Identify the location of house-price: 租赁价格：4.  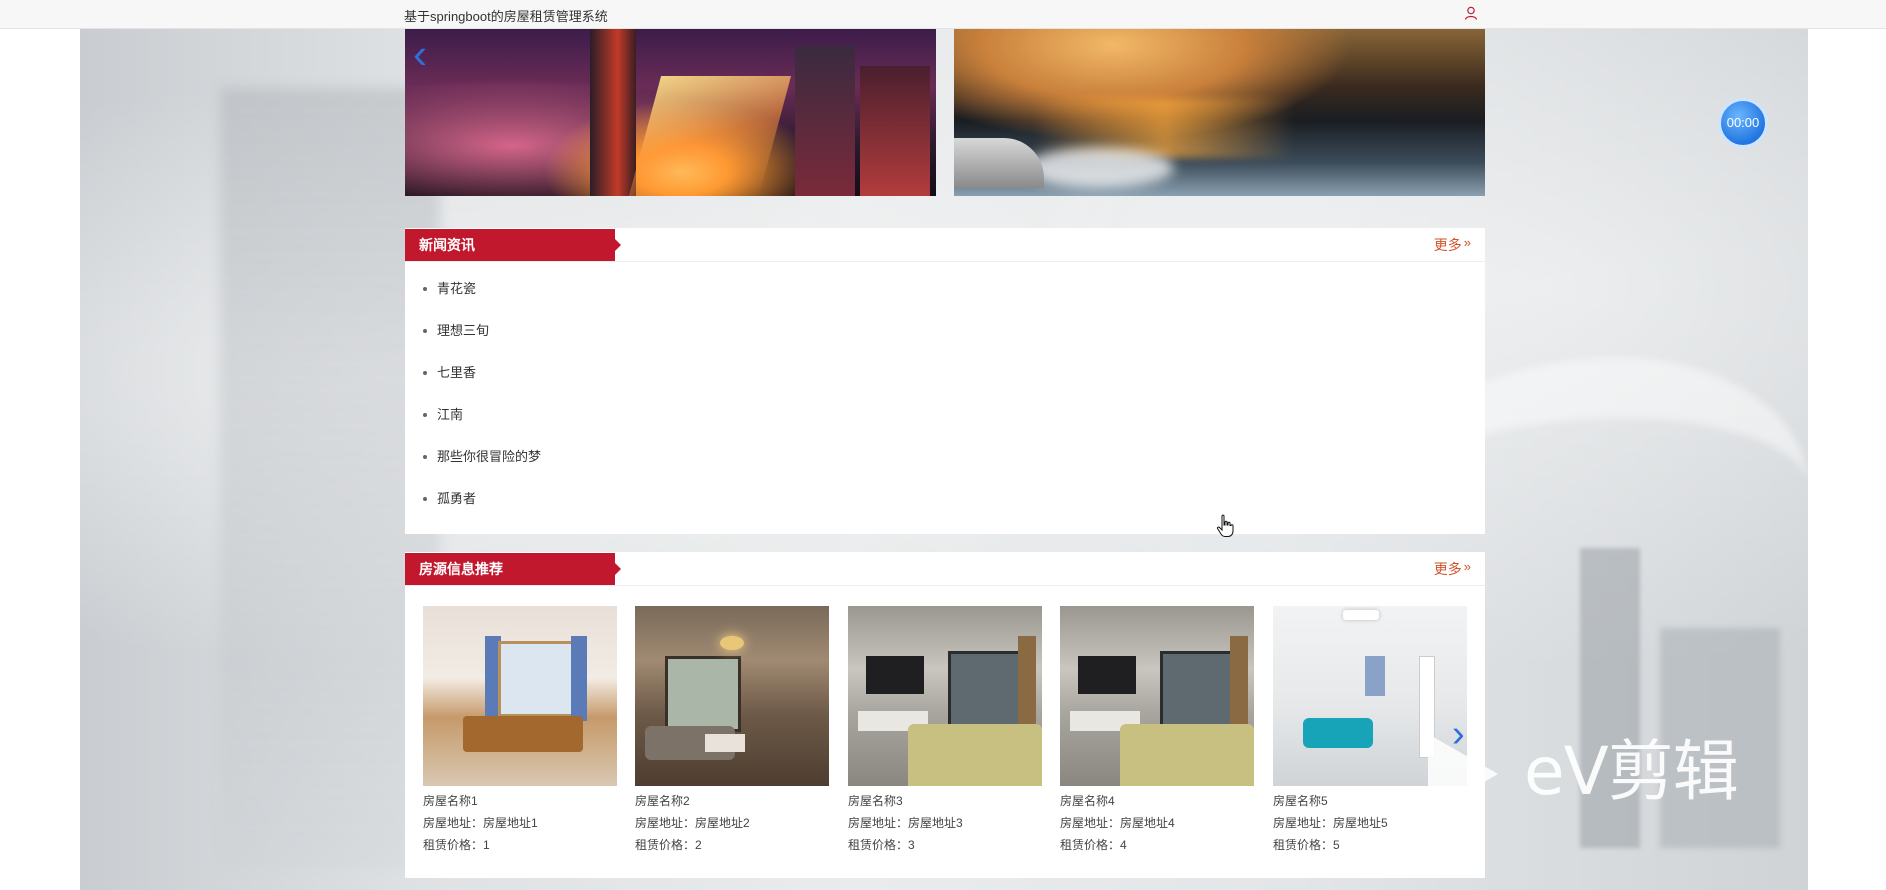
(1093, 845).